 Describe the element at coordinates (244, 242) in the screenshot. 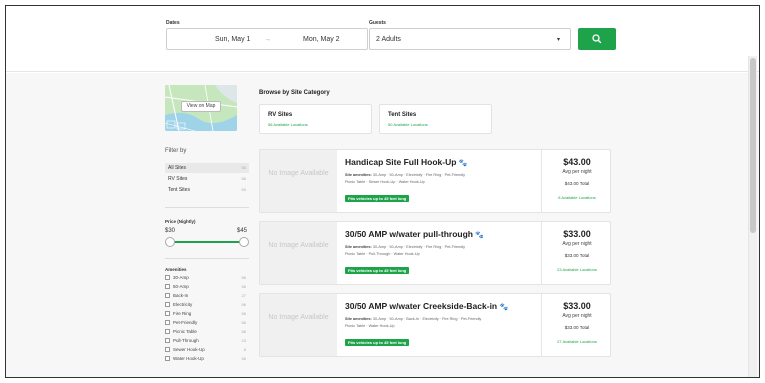

I see `price-slider-max-handle` at that location.